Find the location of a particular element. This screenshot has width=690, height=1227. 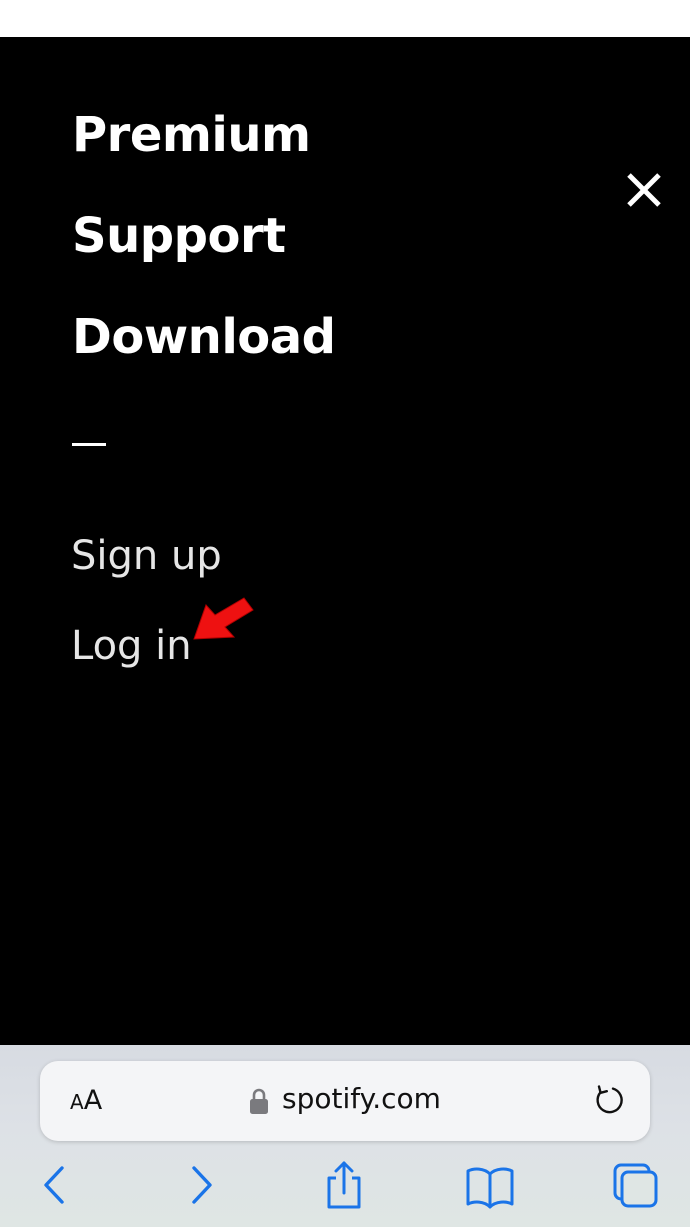

nav-link-support: Support is located at coordinates (179, 236).